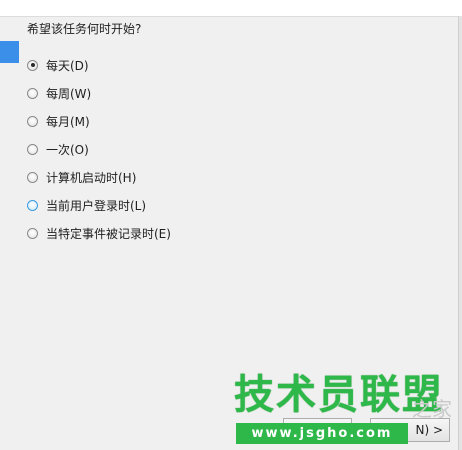  Describe the element at coordinates (69, 93) in the screenshot. I see `option-label: 每周(W)` at that location.